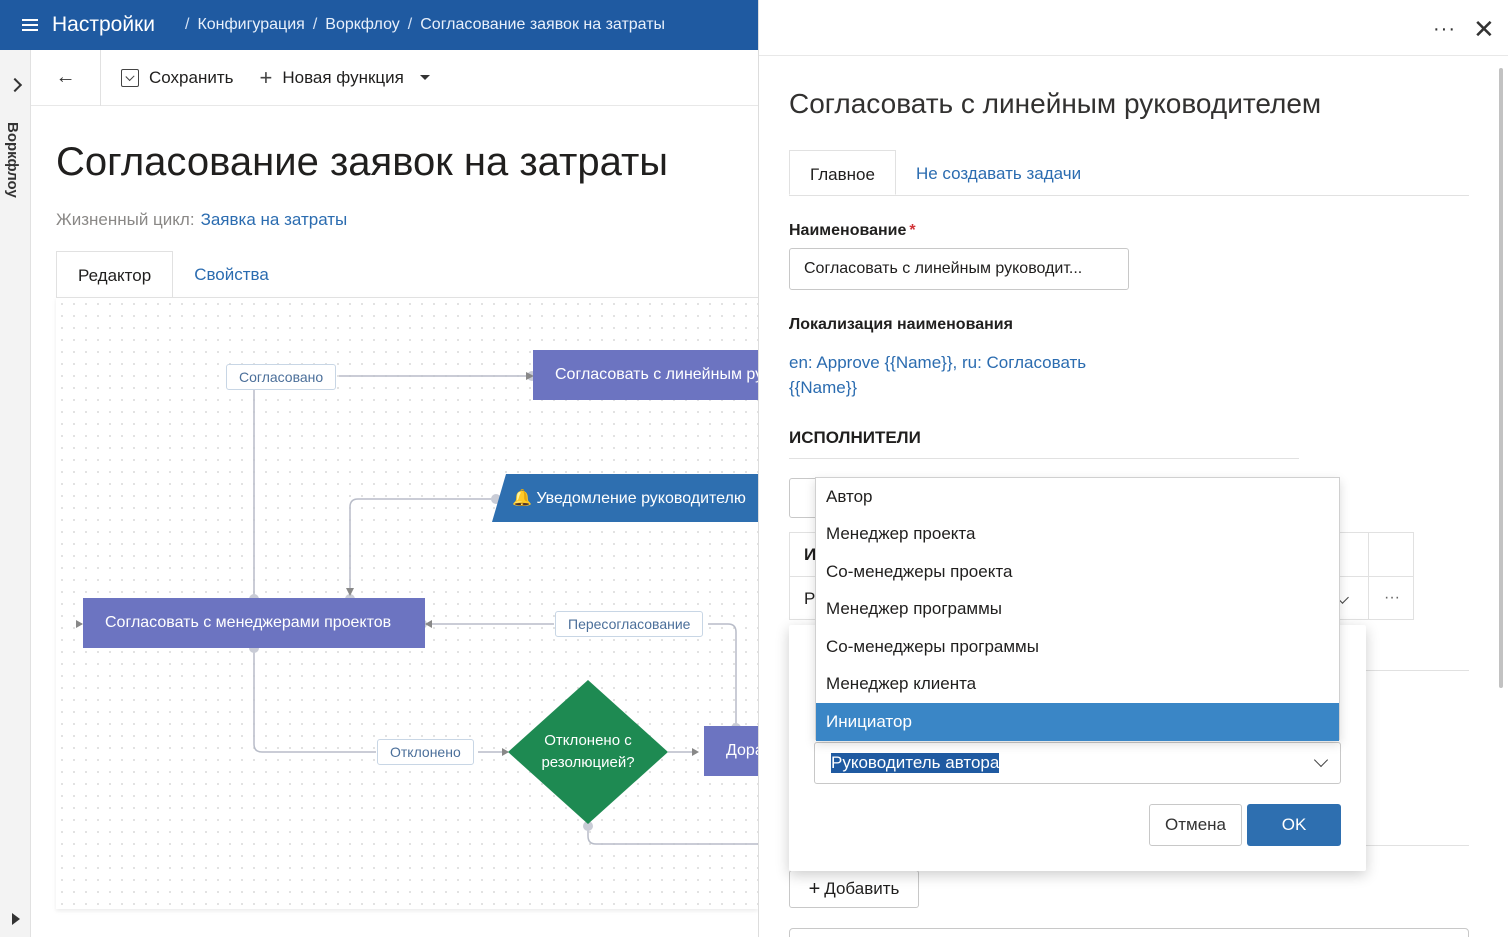 Image resolution: width=1508 pixels, height=937 pixels. What do you see at coordinates (103, 25) in the screenshot?
I see `app-title: Настройки` at bounding box center [103, 25].